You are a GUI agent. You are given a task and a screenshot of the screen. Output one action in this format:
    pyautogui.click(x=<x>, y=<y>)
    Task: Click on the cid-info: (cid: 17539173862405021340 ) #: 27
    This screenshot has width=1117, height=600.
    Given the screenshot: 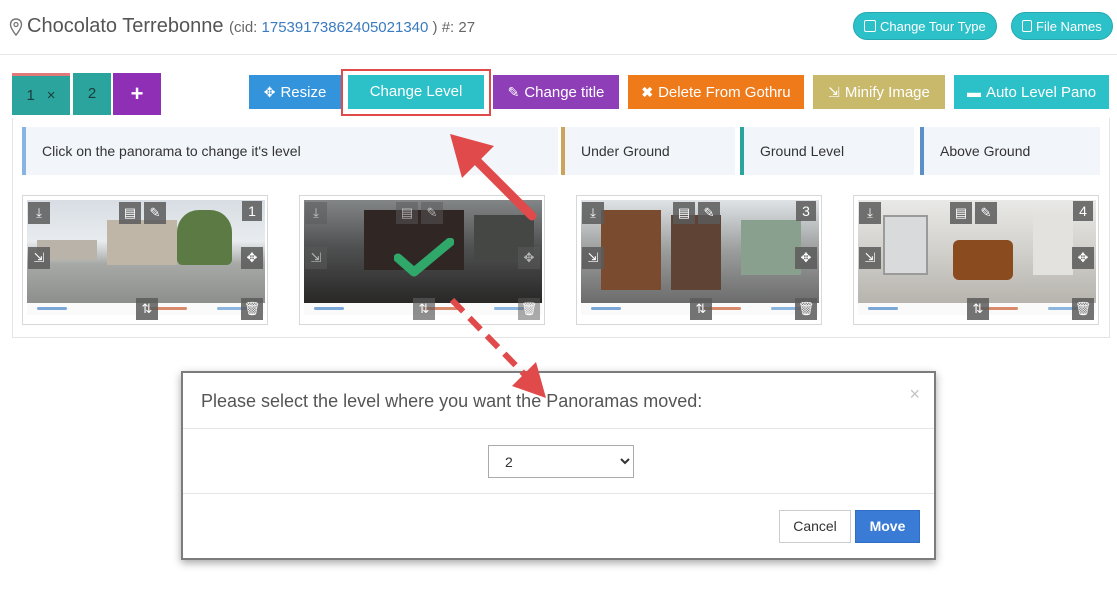 What is the action you would take?
    pyautogui.click(x=352, y=27)
    